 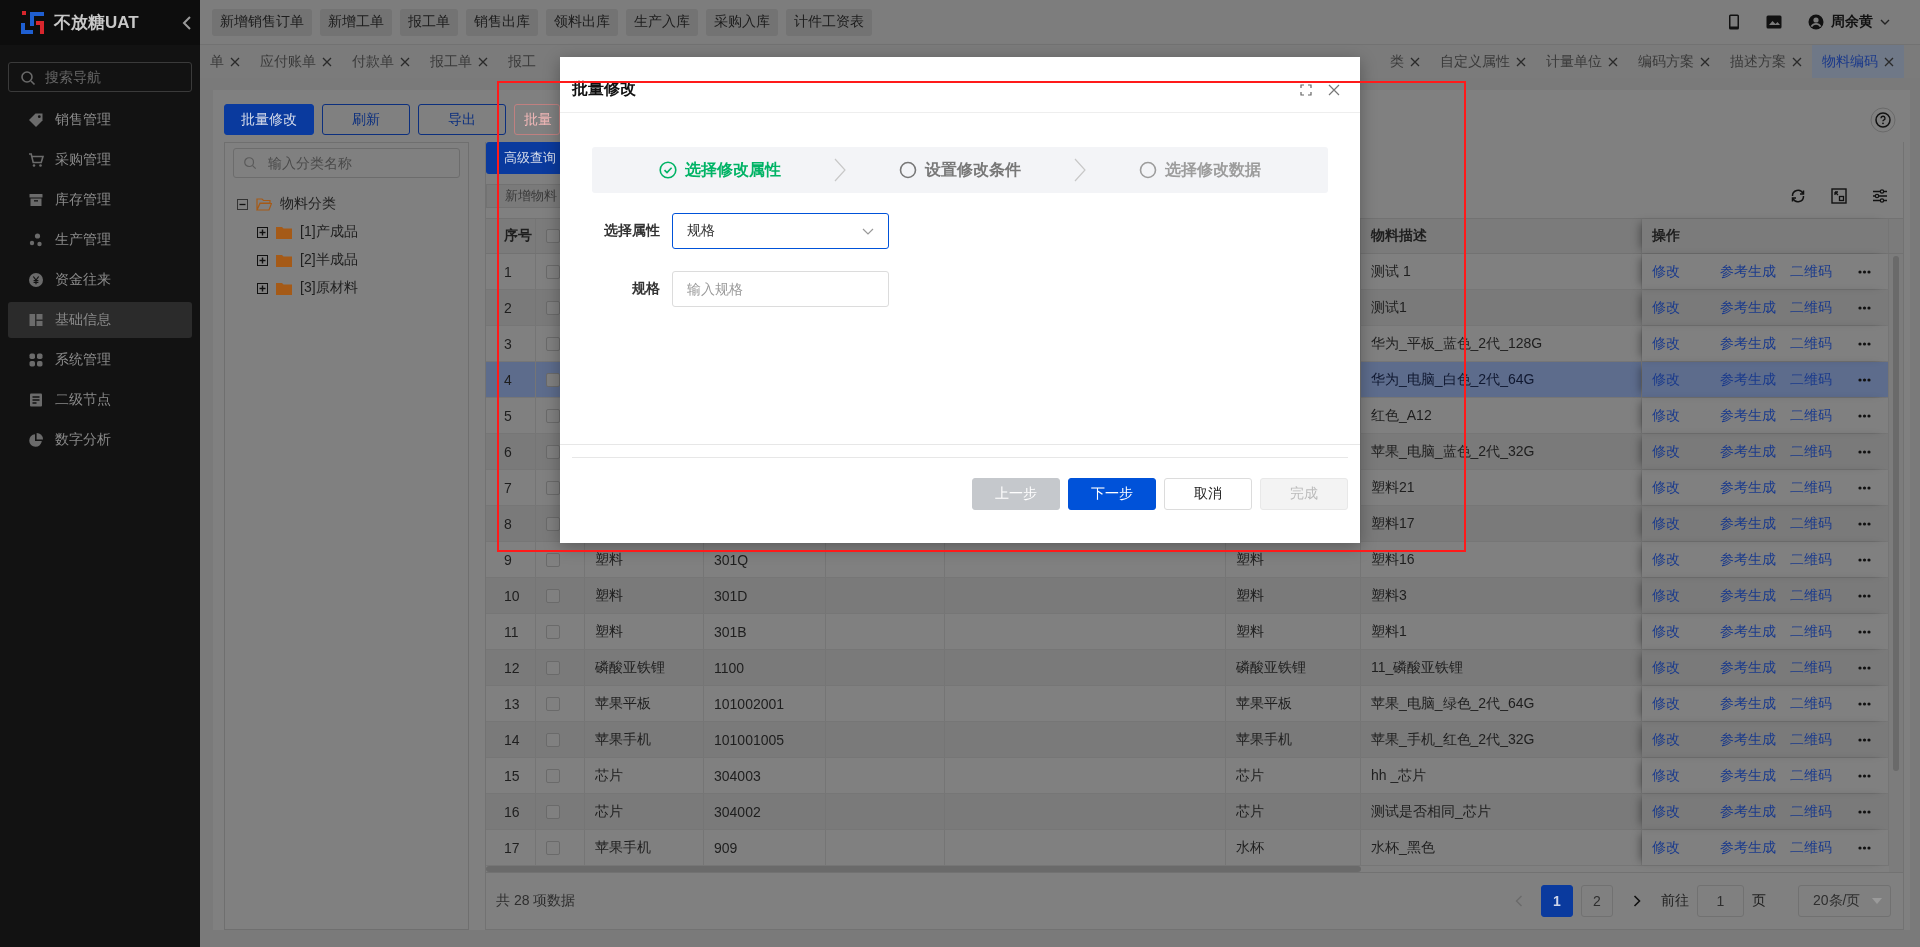 I want to click on refresh-icon, so click(x=1798, y=196).